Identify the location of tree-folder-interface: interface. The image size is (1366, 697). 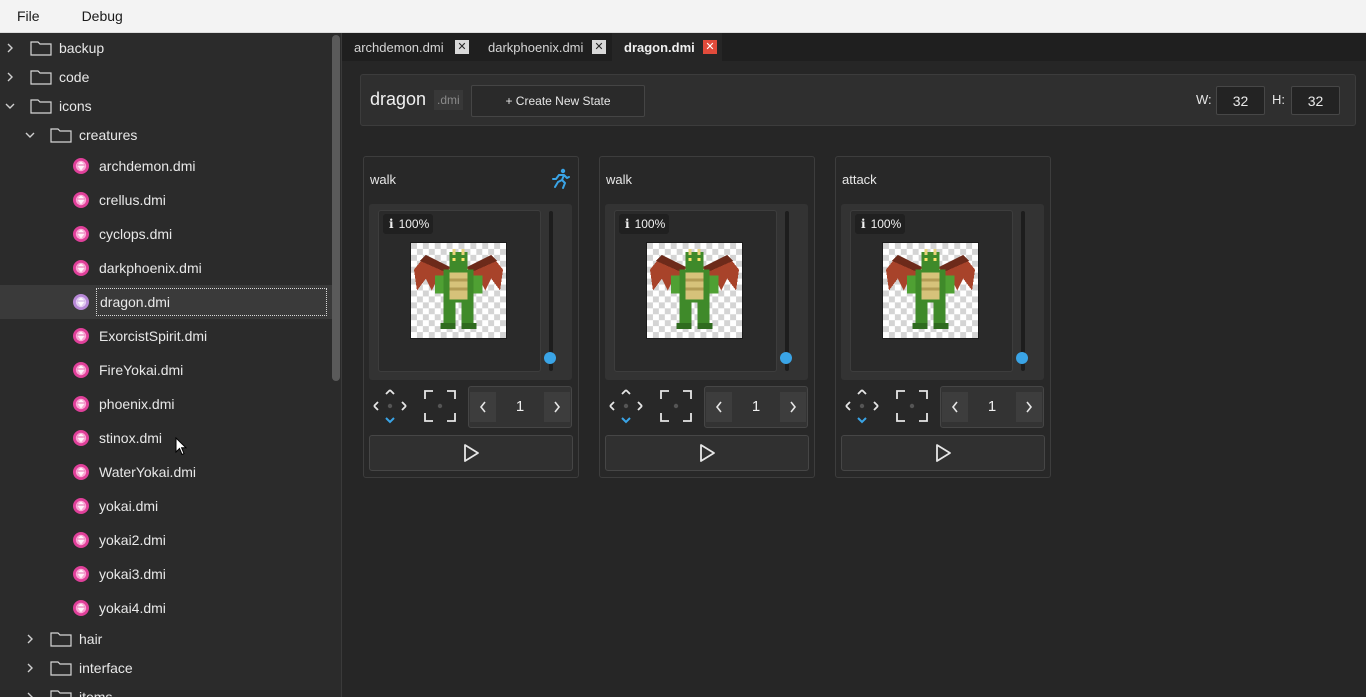
(164, 667).